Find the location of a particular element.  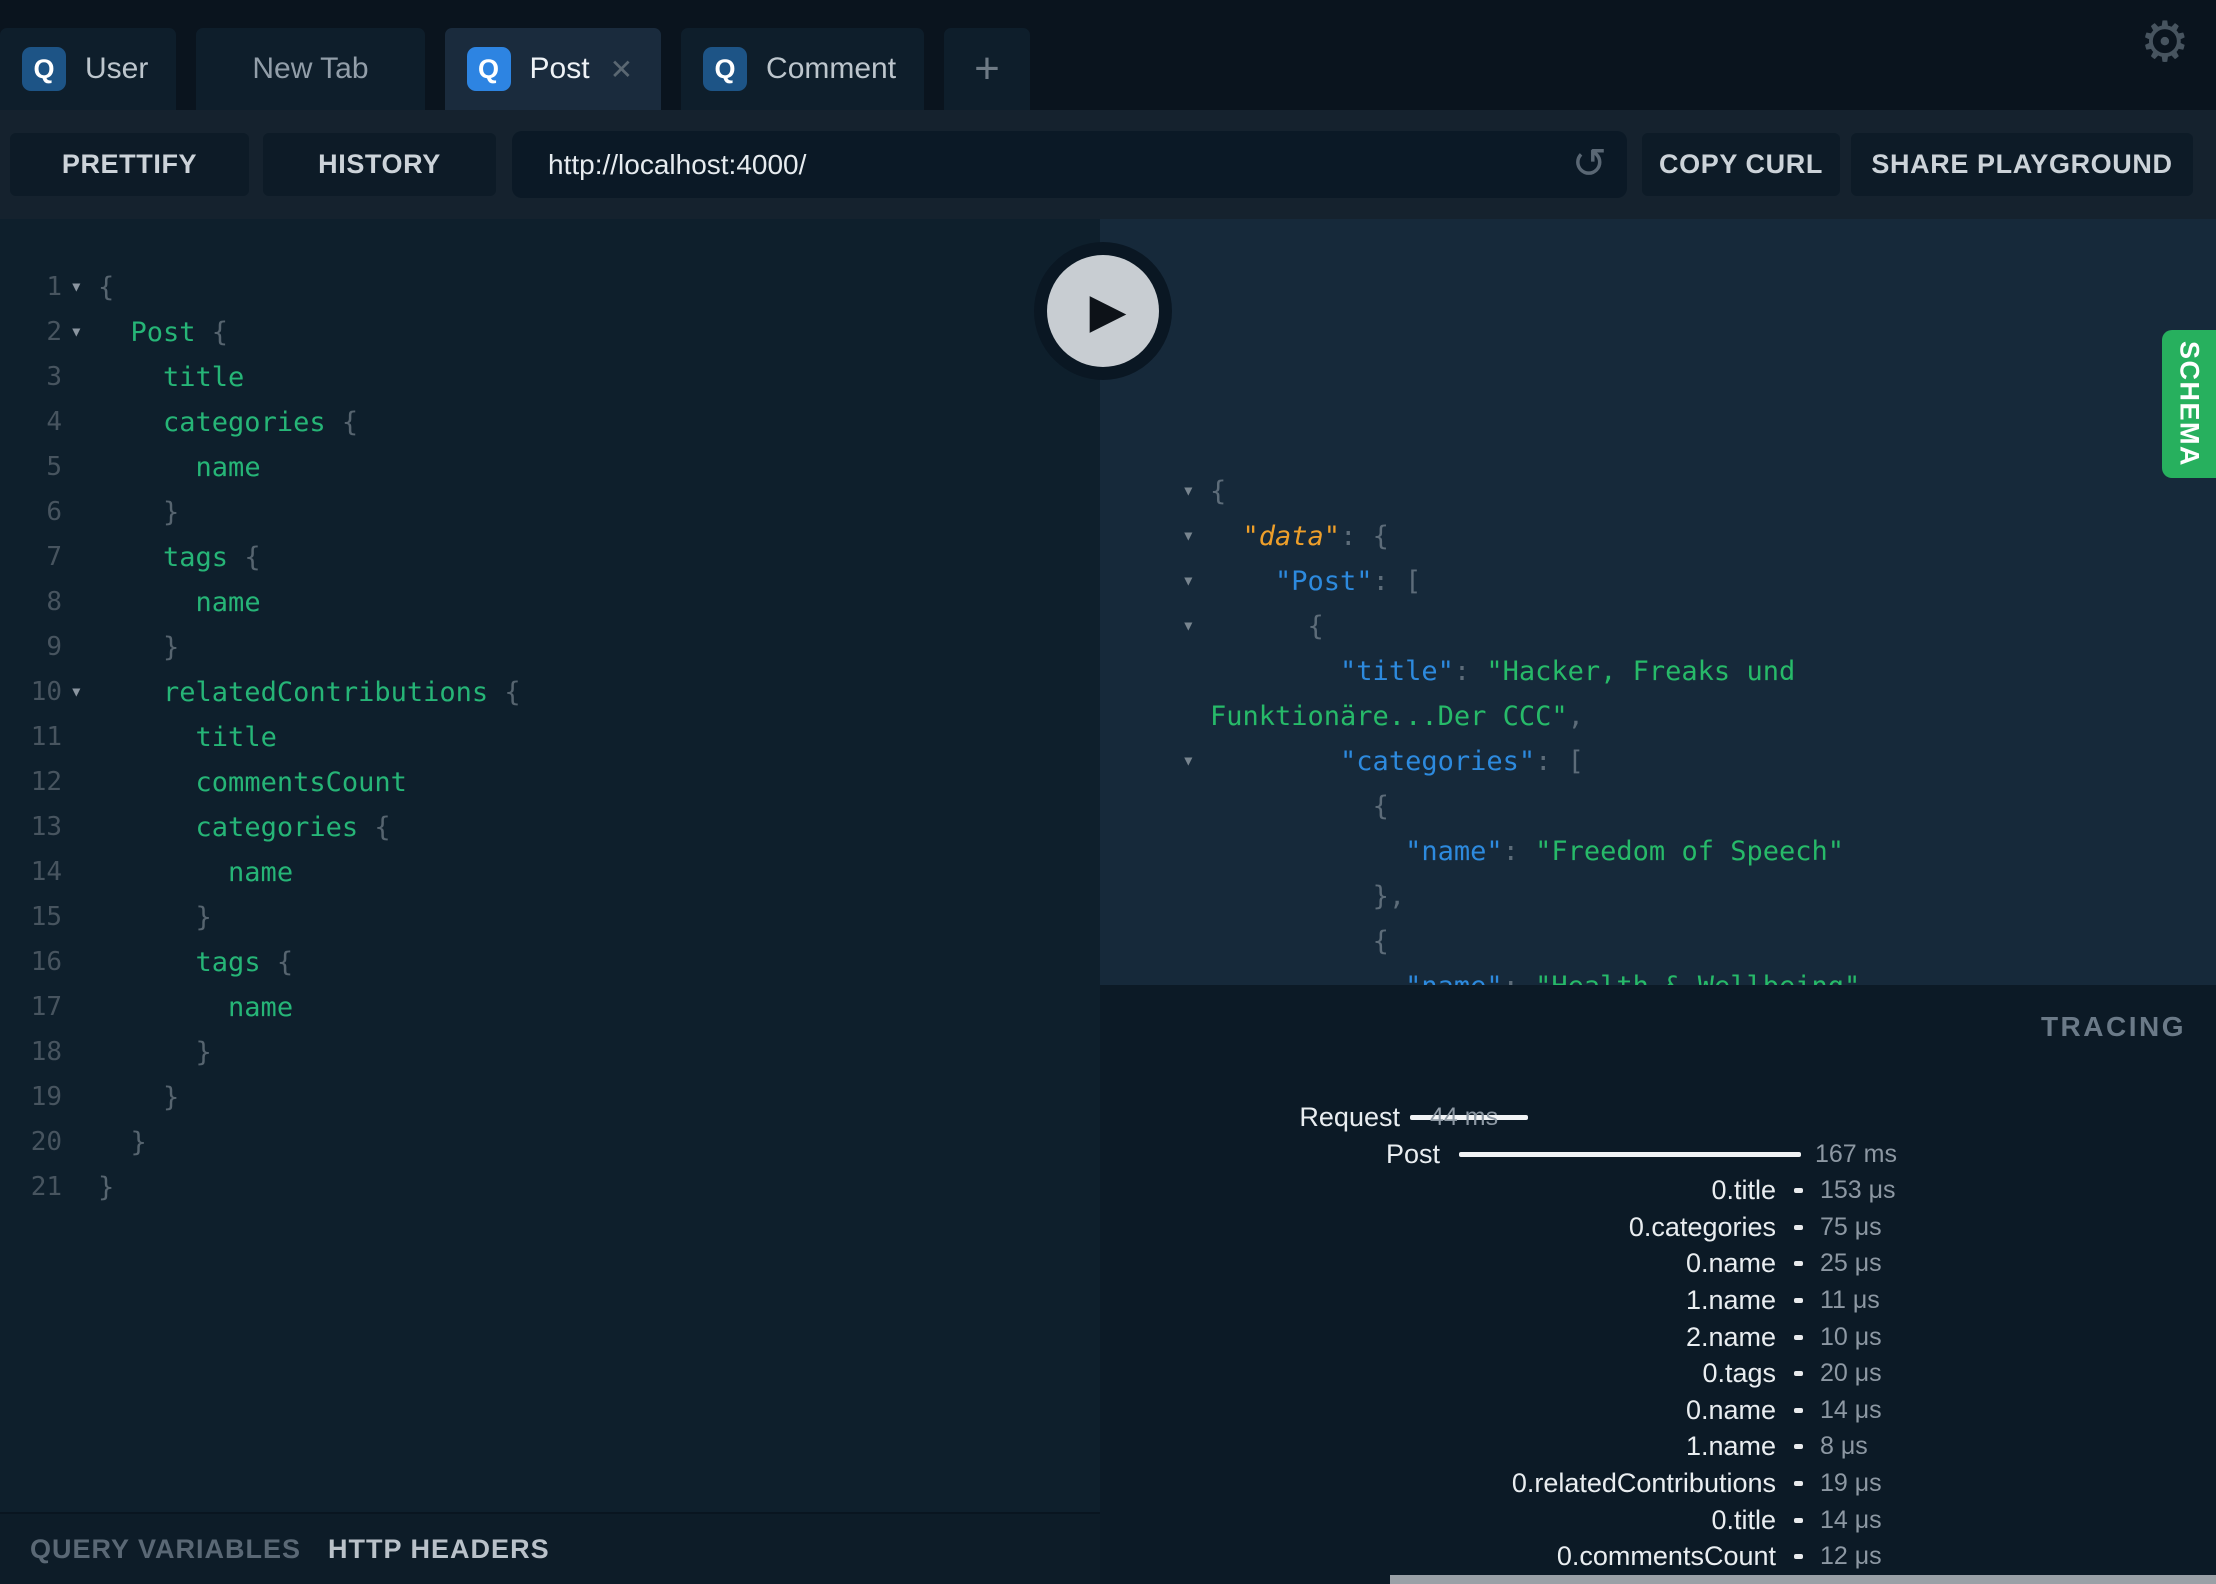

response-line: { is located at coordinates (1380, 806).